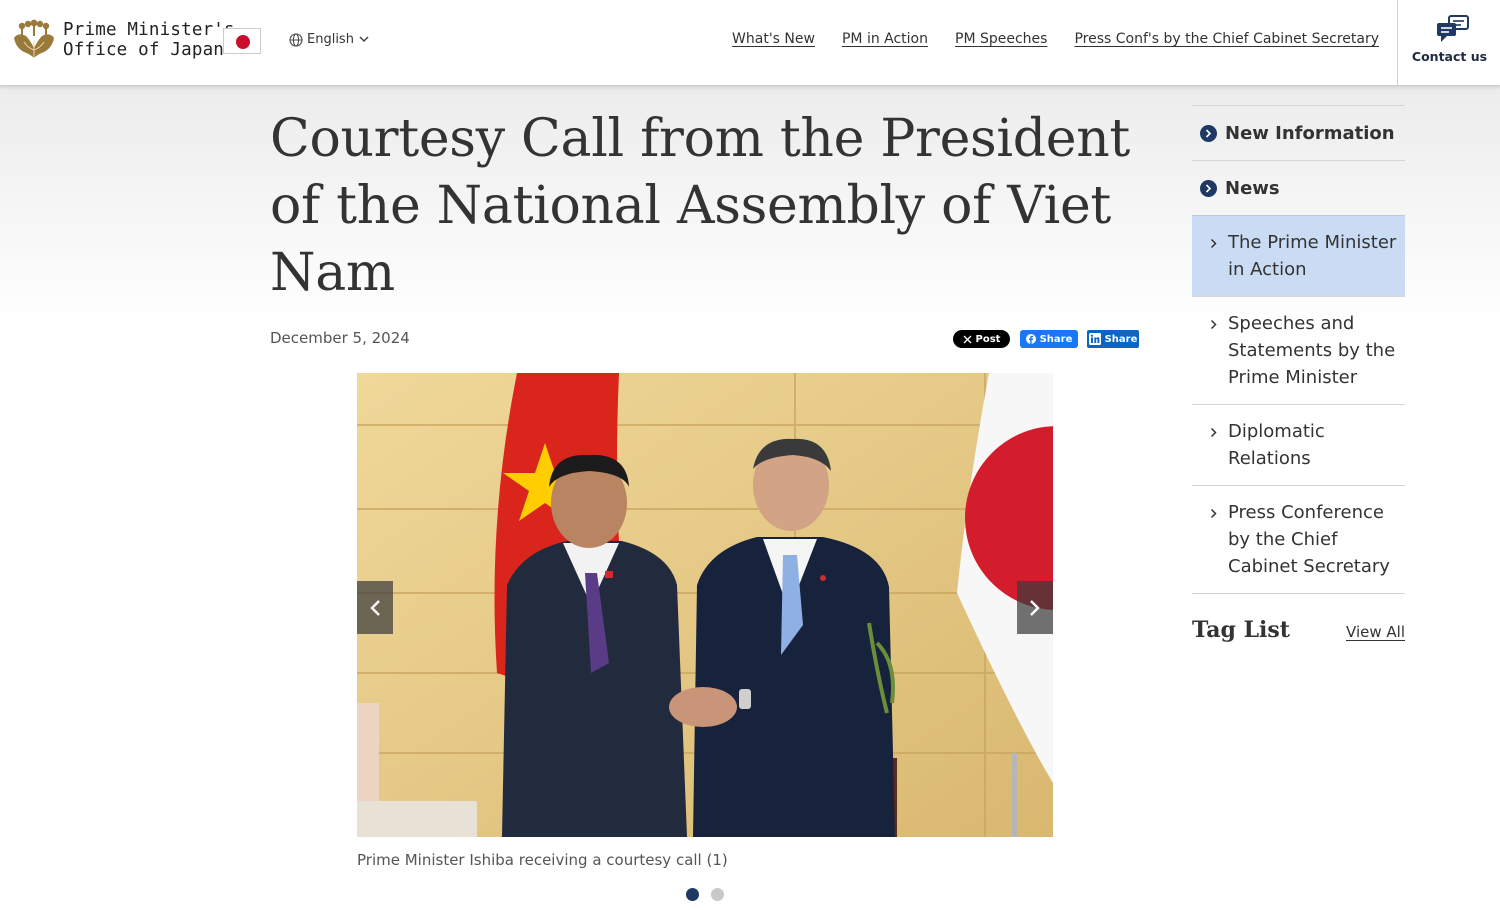 Image resolution: width=1500 pixels, height=910 pixels. Describe the element at coordinates (1312, 256) in the screenshot. I see `sidebar-item-label: The Prime Minister in Action` at that location.